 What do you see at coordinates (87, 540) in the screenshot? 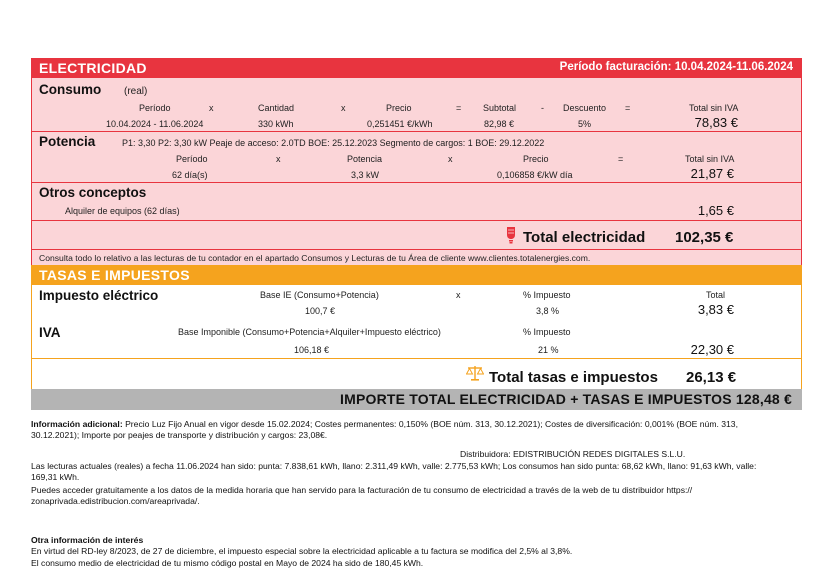
I see `interest-title: Otra información de interés` at bounding box center [87, 540].